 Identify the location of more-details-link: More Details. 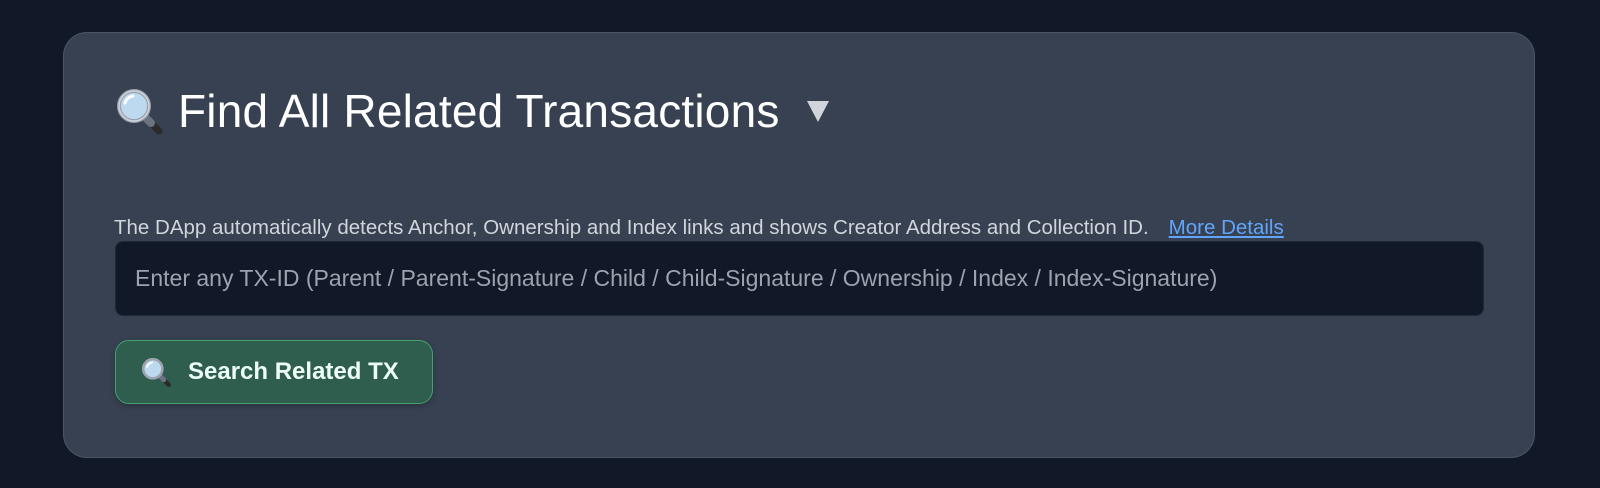
(1226, 228).